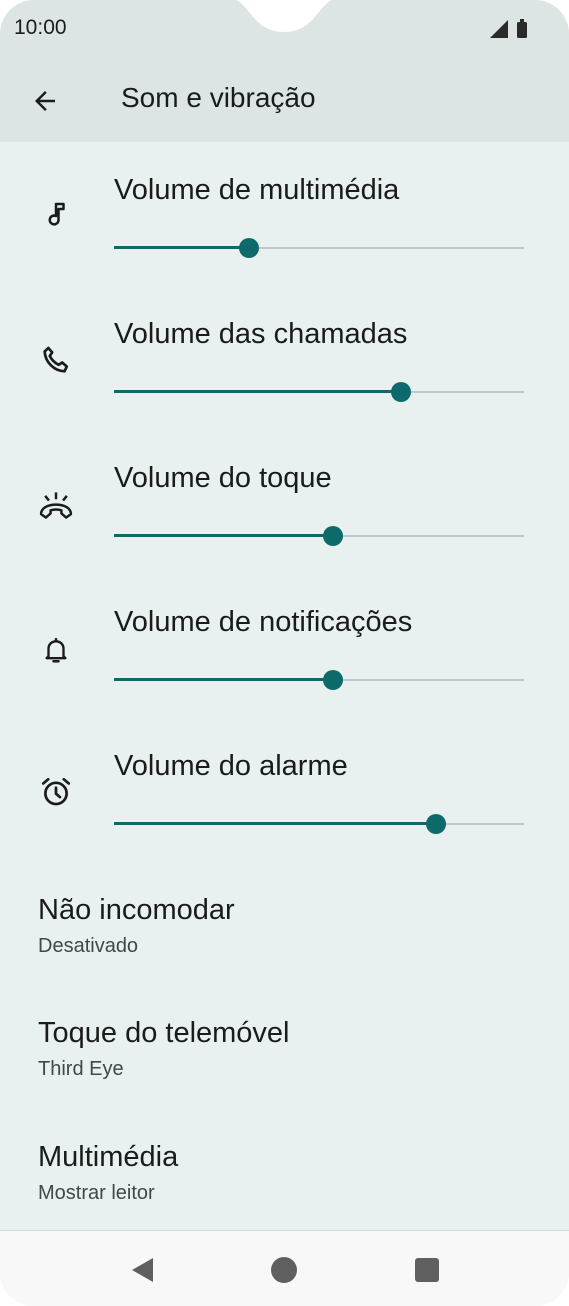 This screenshot has height=1306, width=569. I want to click on media-item: Multimédia Mostrar leitor, so click(288, 1173).